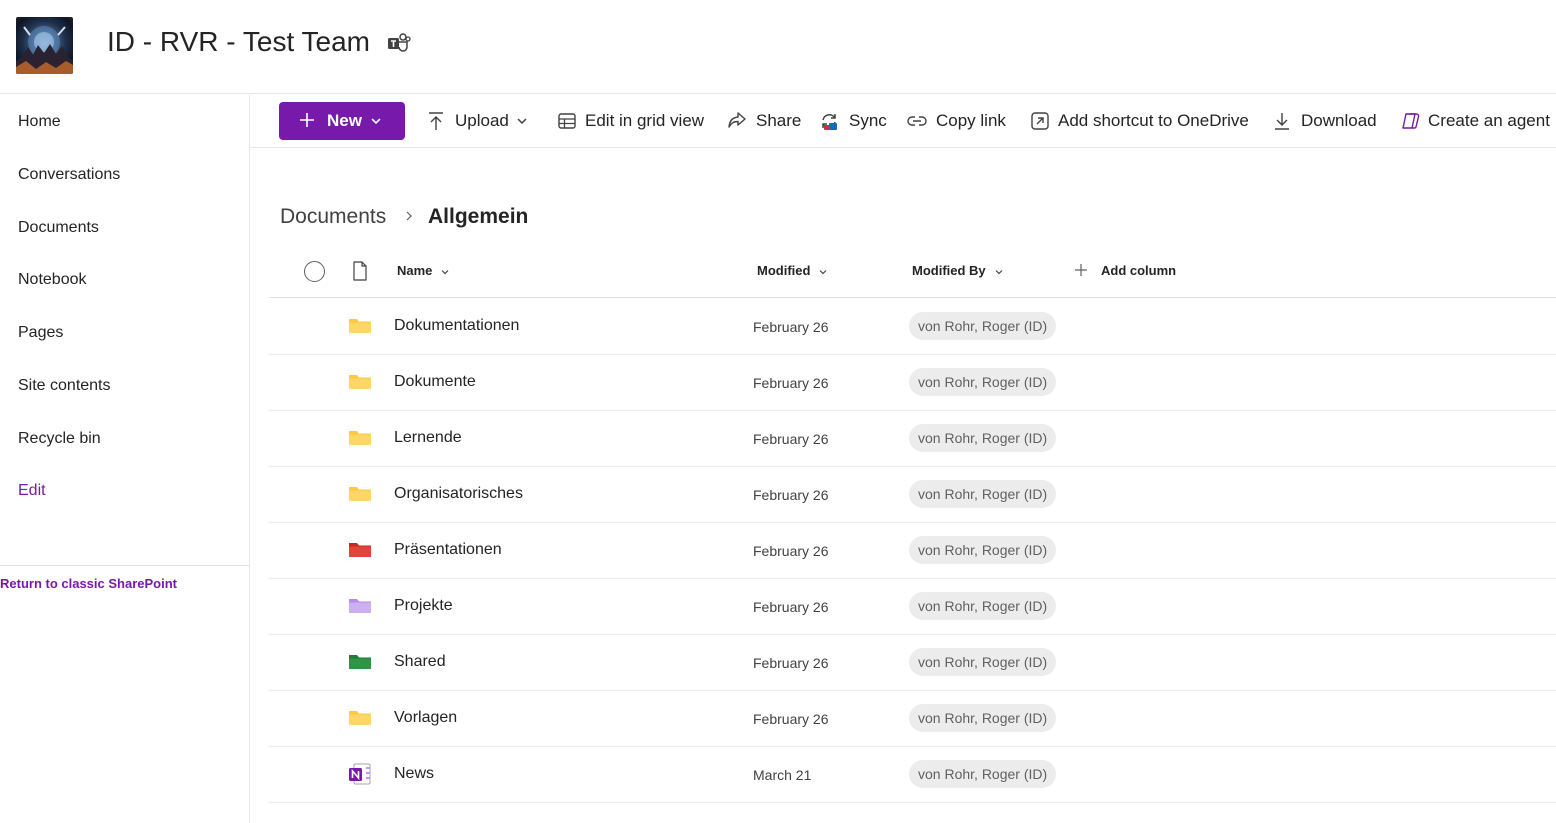 The height and width of the screenshot is (823, 1556). Describe the element at coordinates (458, 494) in the screenshot. I see `item-name: Organisatorisches` at that location.